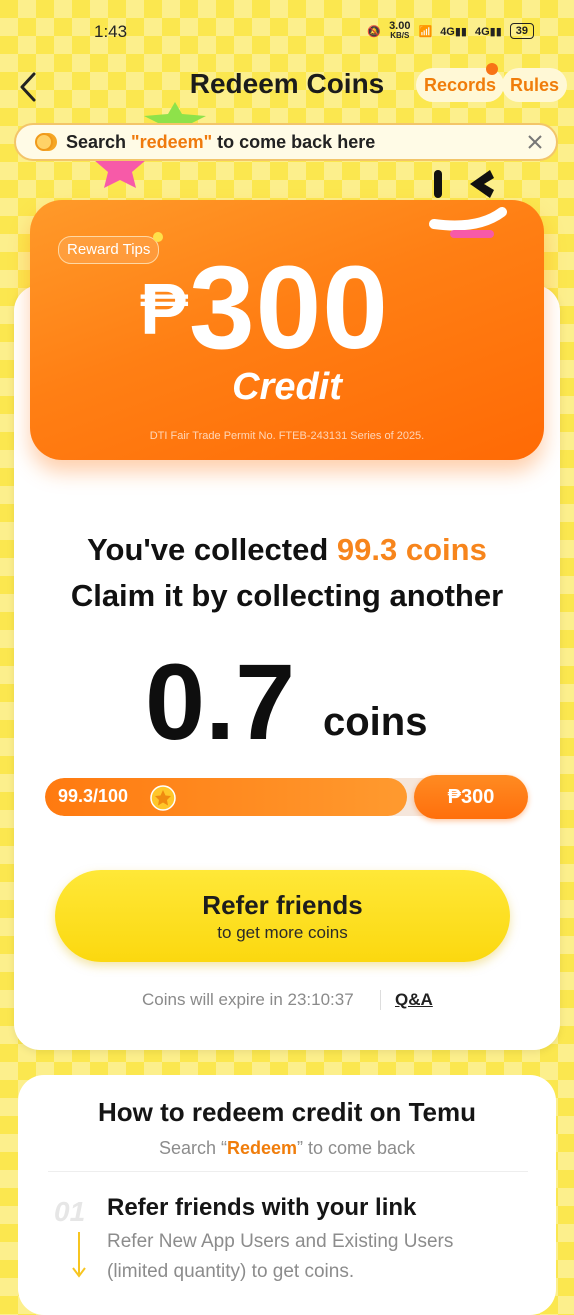 The image size is (574, 1315). What do you see at coordinates (289, 308) in the screenshot?
I see `credit-amount-value: 300` at bounding box center [289, 308].